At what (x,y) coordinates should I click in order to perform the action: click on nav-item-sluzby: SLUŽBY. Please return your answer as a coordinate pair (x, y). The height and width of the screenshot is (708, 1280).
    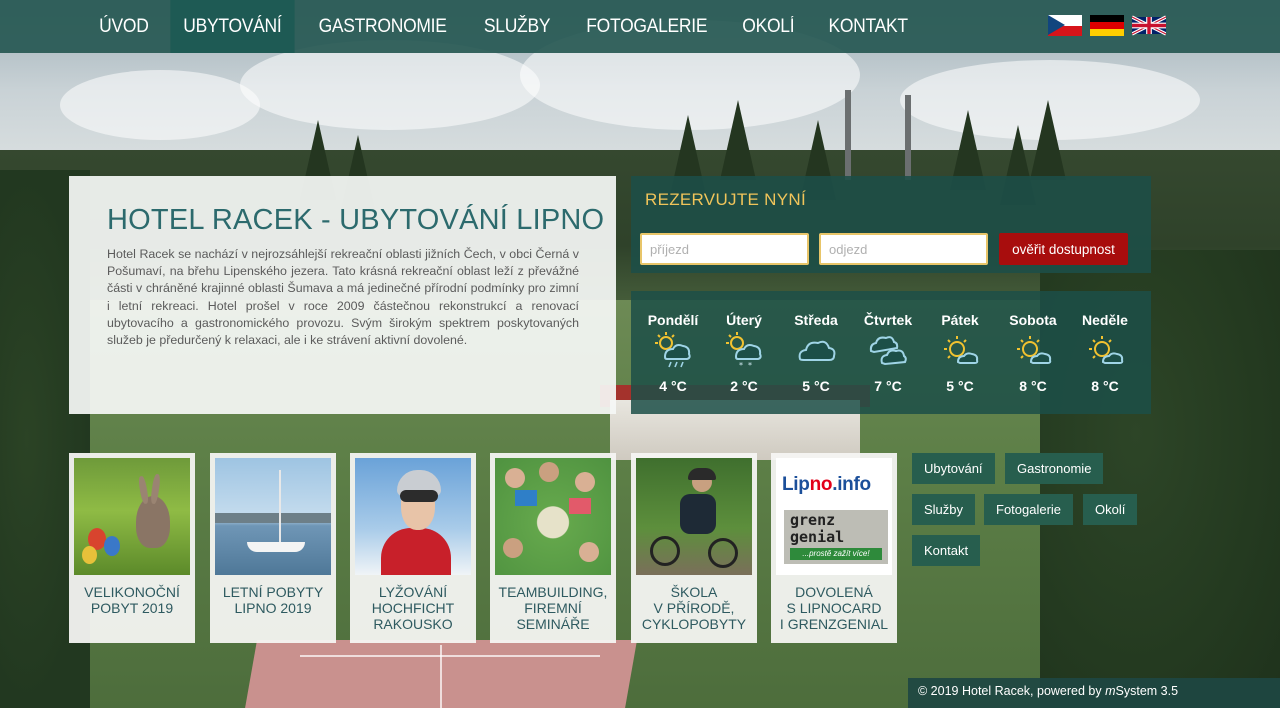
    Looking at the image, I should click on (517, 26).